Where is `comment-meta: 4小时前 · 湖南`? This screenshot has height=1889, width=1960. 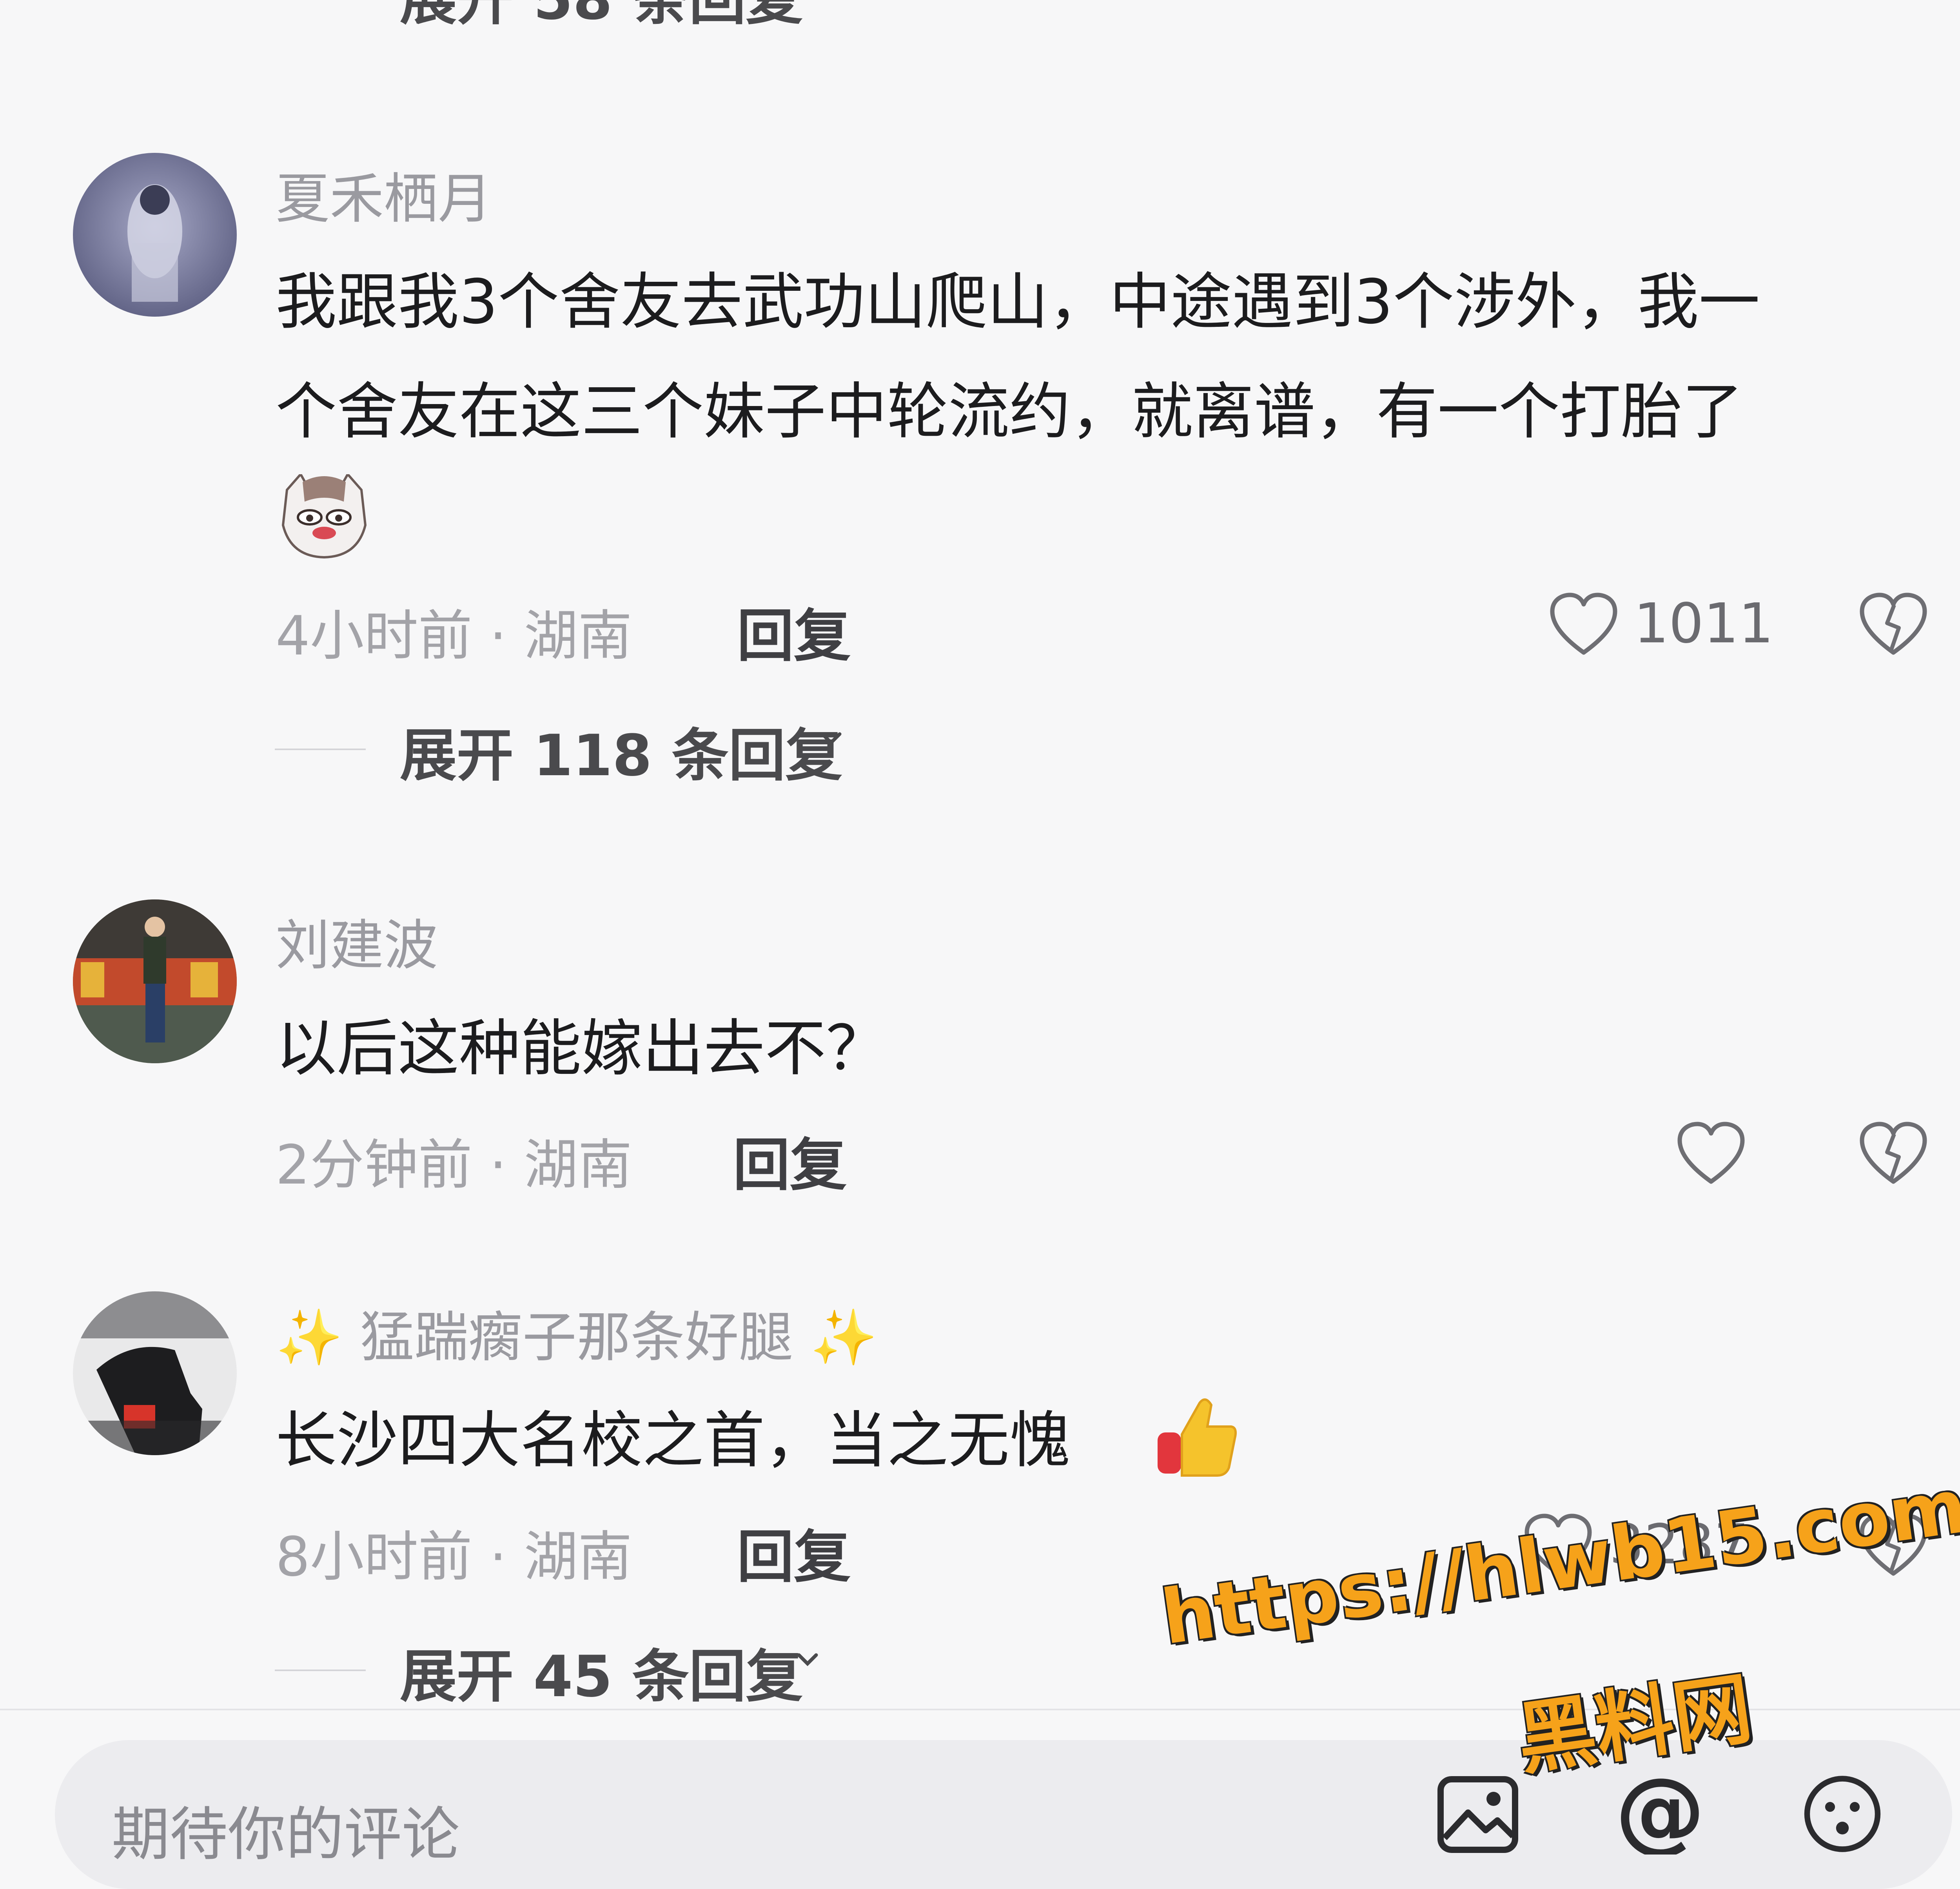 comment-meta: 4小时前 · 湖南 is located at coordinates (454, 635).